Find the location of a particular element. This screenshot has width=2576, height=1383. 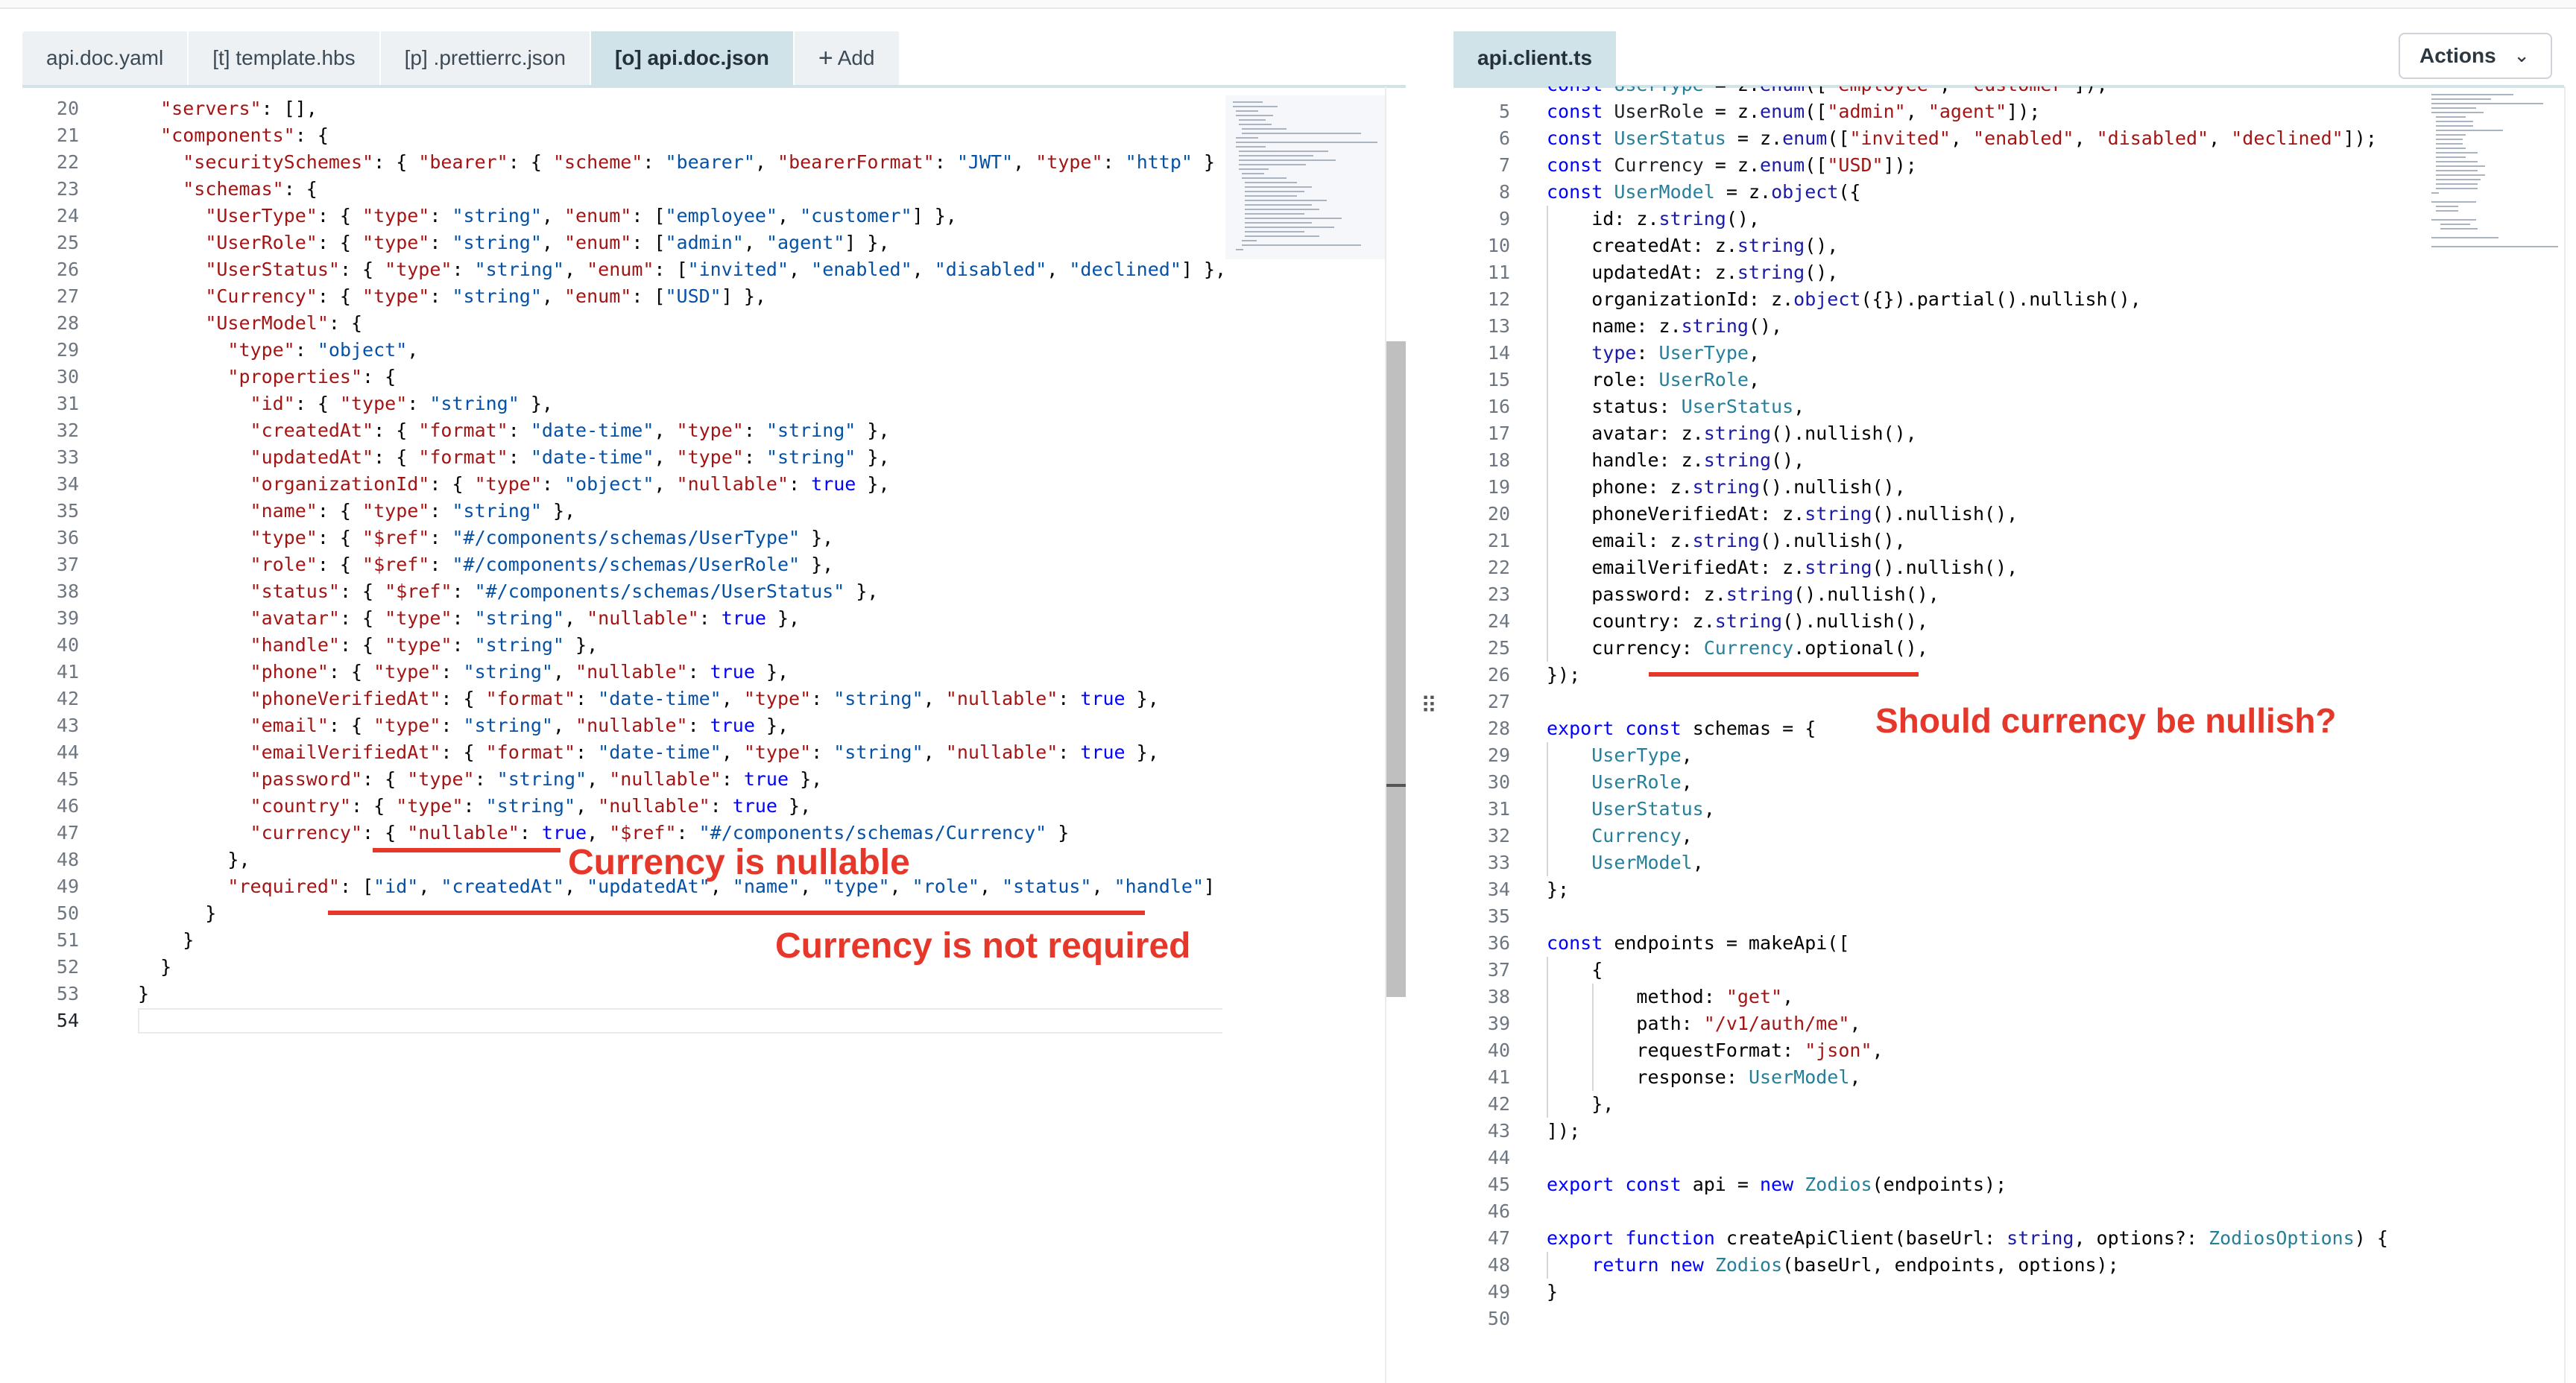

left-vertical-scrollbar is located at coordinates (1396, 669).